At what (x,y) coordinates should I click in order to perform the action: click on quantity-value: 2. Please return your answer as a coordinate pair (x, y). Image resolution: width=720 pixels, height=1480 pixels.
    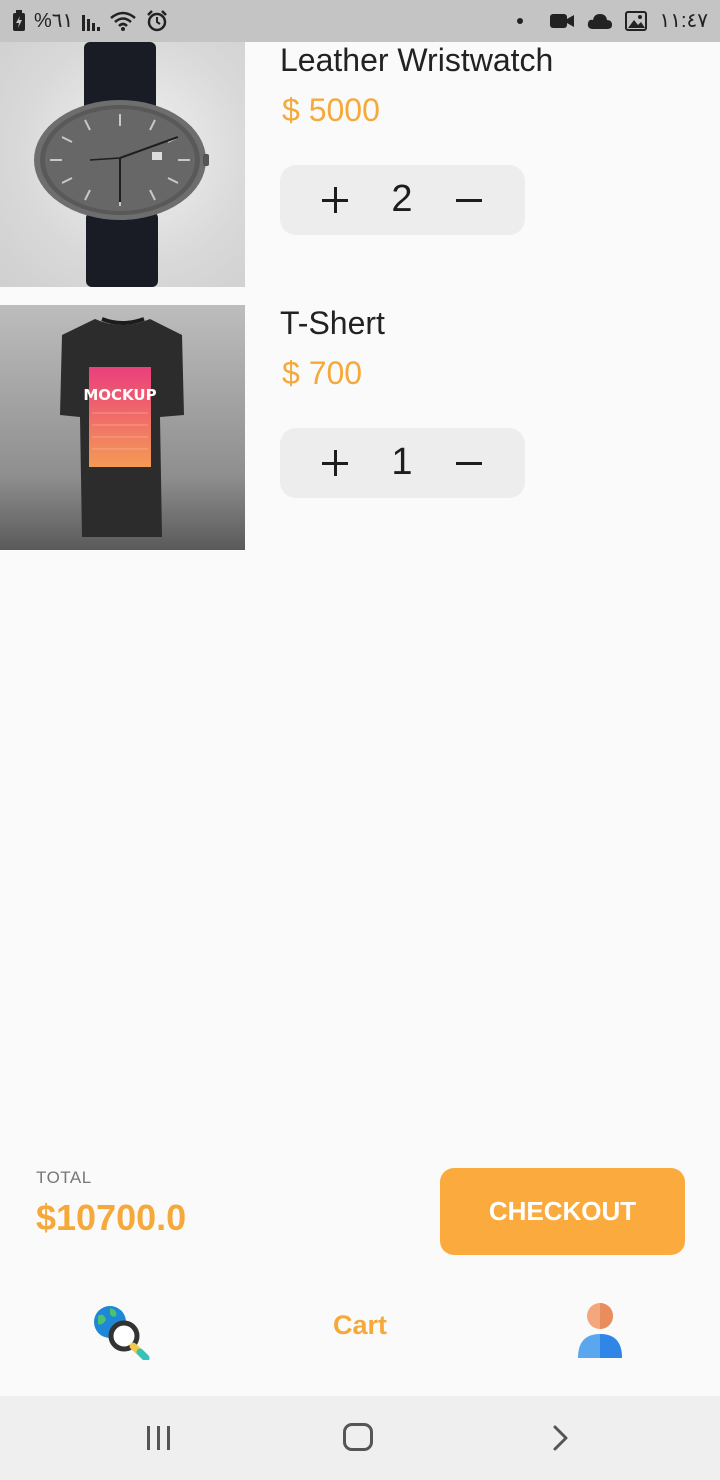
    Looking at the image, I should click on (402, 199).